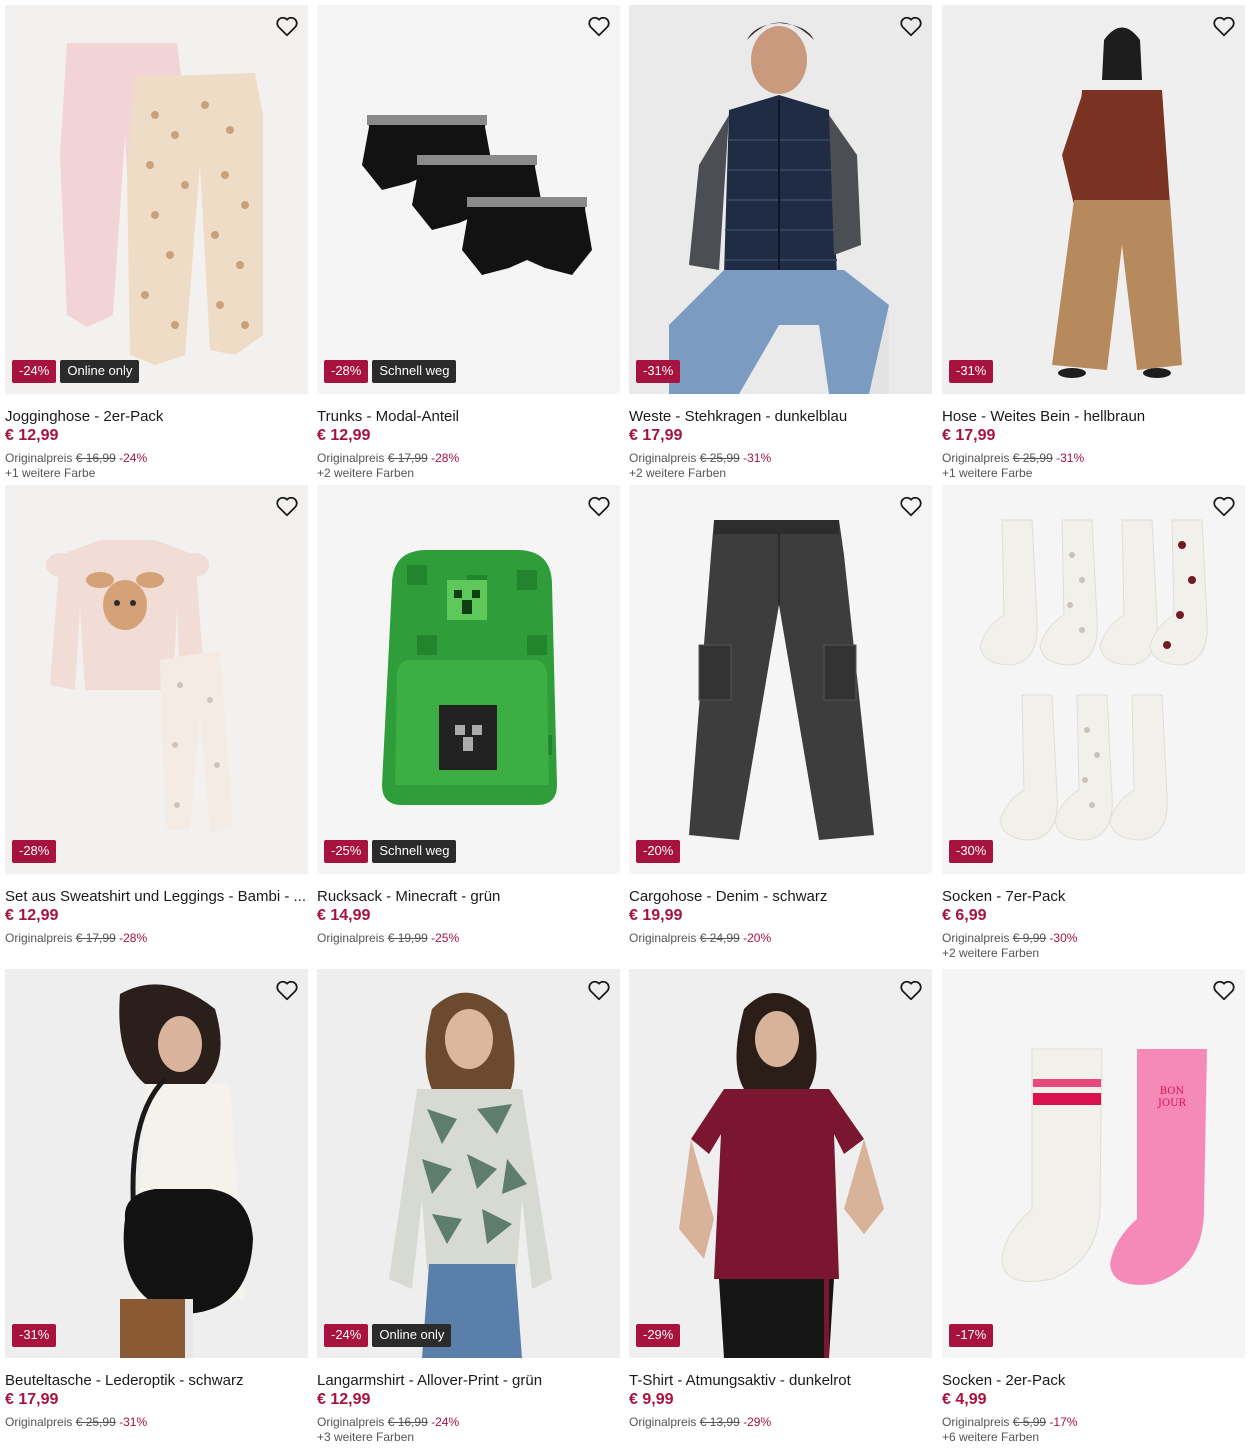  Describe the element at coordinates (780, 896) in the screenshot. I see `product-title: Cargohose - Denim - schwarz` at that location.